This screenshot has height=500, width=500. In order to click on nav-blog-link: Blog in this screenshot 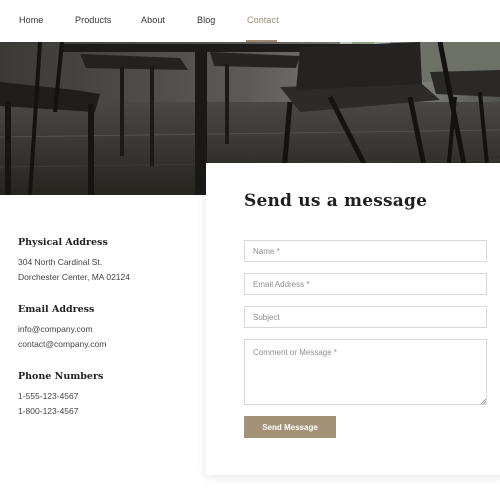, I will do `click(206, 20)`.